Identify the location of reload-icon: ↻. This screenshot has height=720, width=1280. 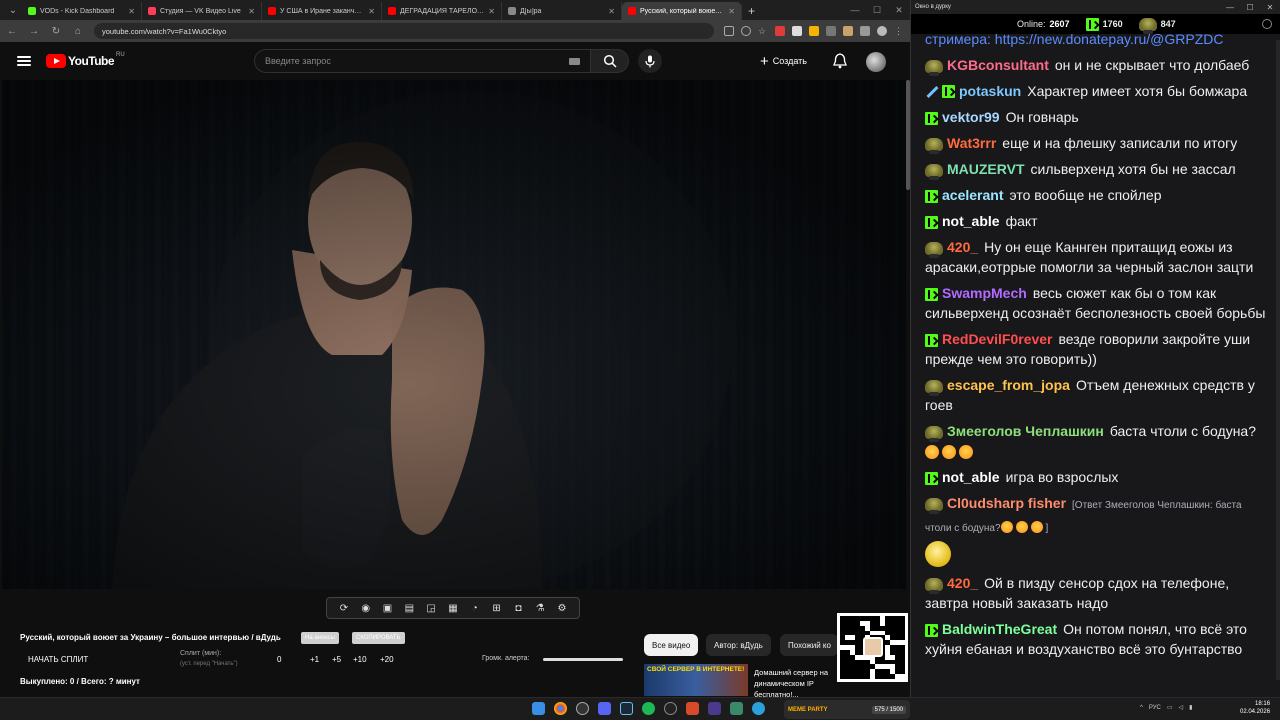
(56, 31).